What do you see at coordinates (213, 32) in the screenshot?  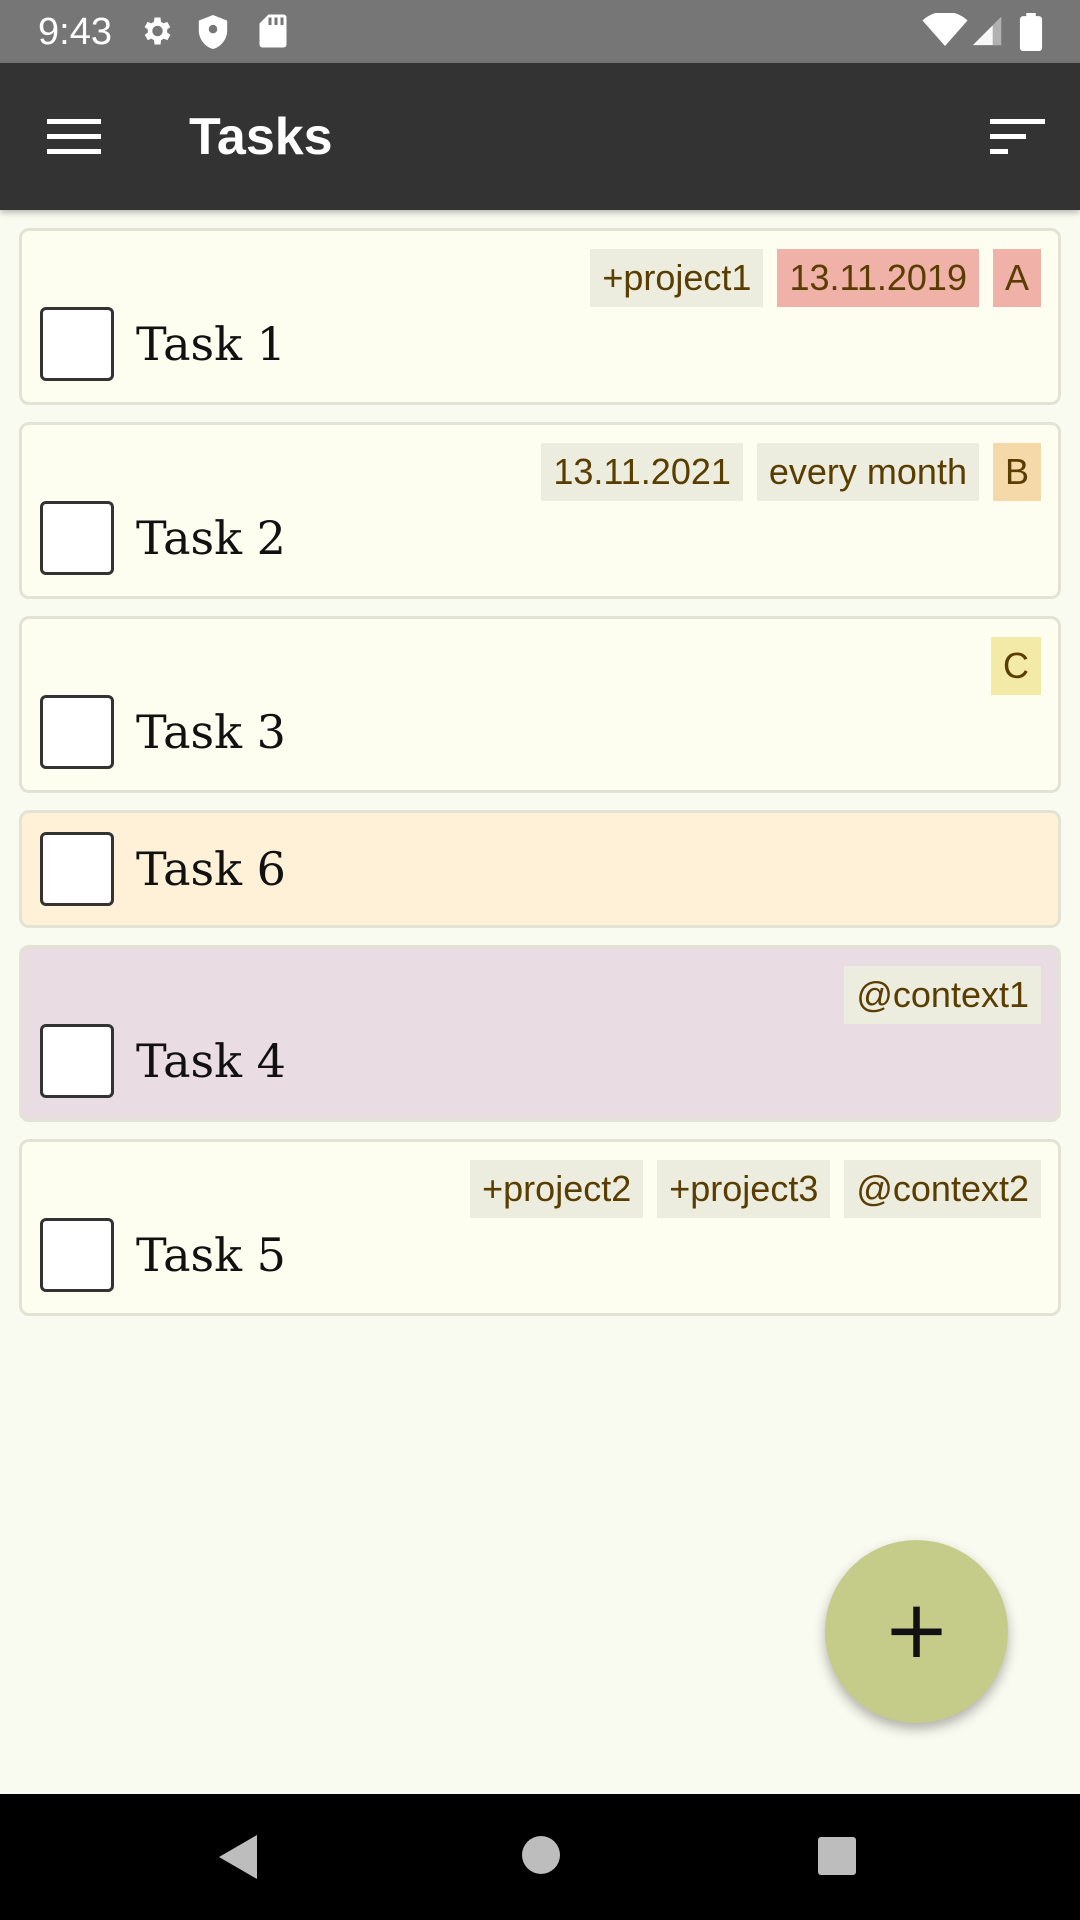 I see `shield-icon` at bounding box center [213, 32].